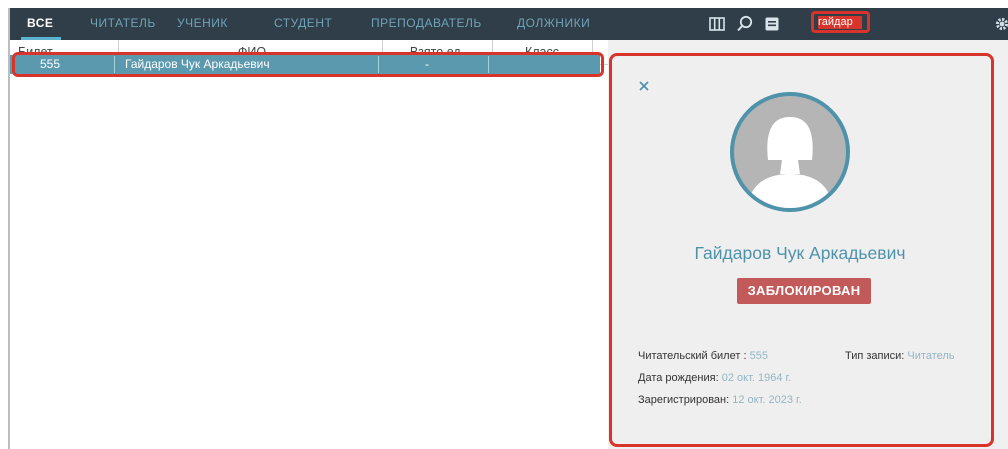 This screenshot has width=1008, height=449. I want to click on ticket-value: 555, so click(758, 356).